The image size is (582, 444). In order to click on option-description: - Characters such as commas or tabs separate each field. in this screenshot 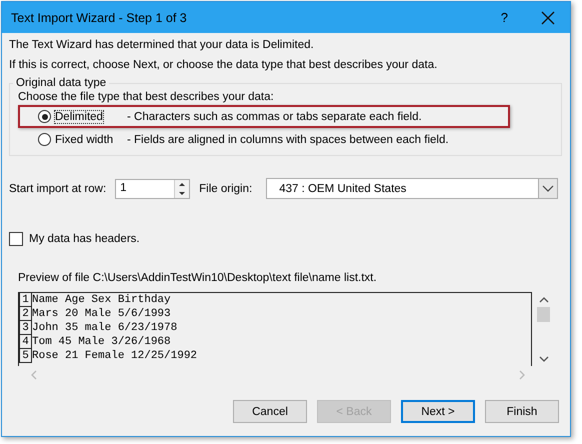, I will do `click(274, 116)`.